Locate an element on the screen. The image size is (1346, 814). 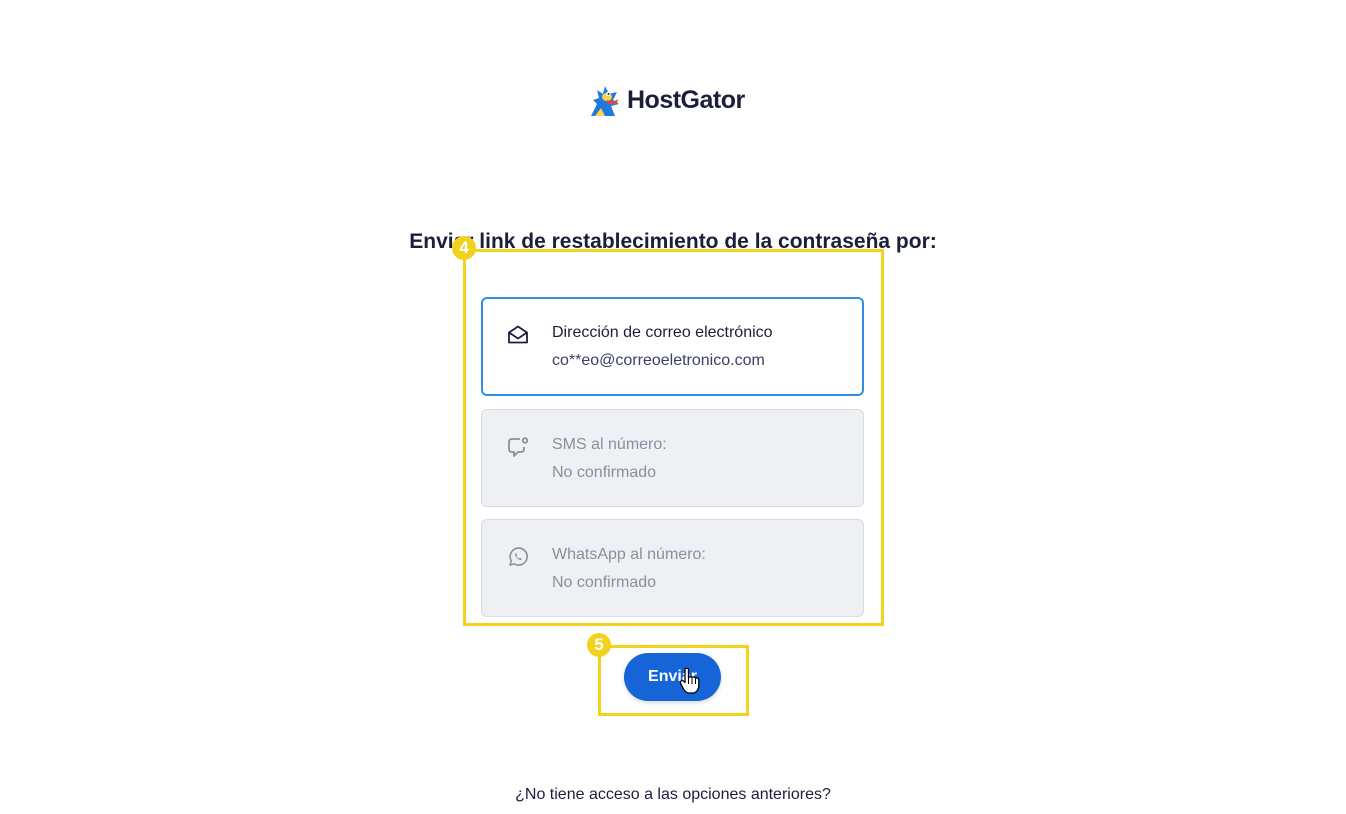
annotation-badge-4: 4 is located at coordinates (464, 248).